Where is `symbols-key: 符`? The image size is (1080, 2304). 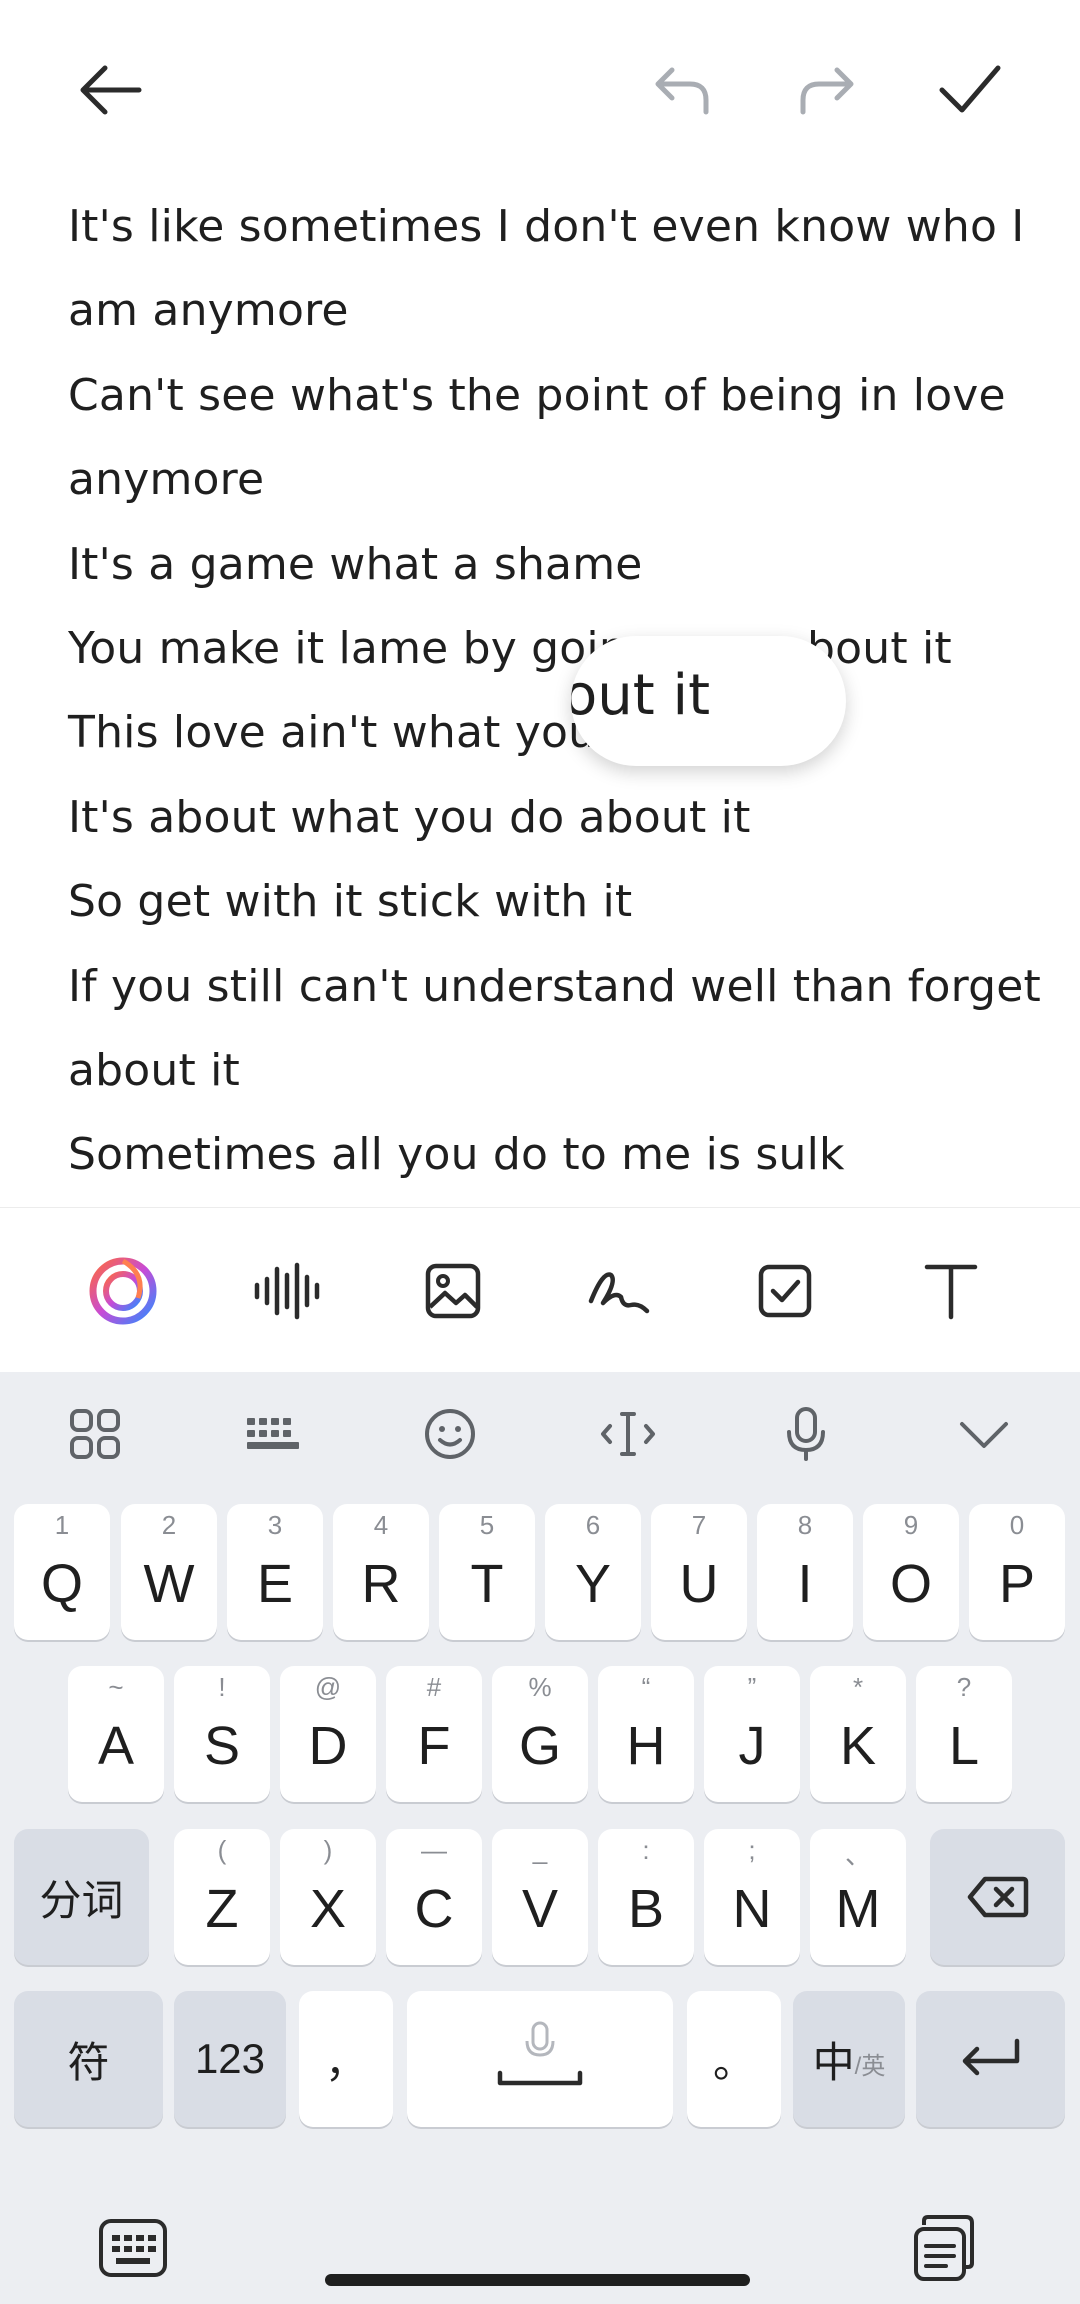 symbols-key: 符 is located at coordinates (88, 2059).